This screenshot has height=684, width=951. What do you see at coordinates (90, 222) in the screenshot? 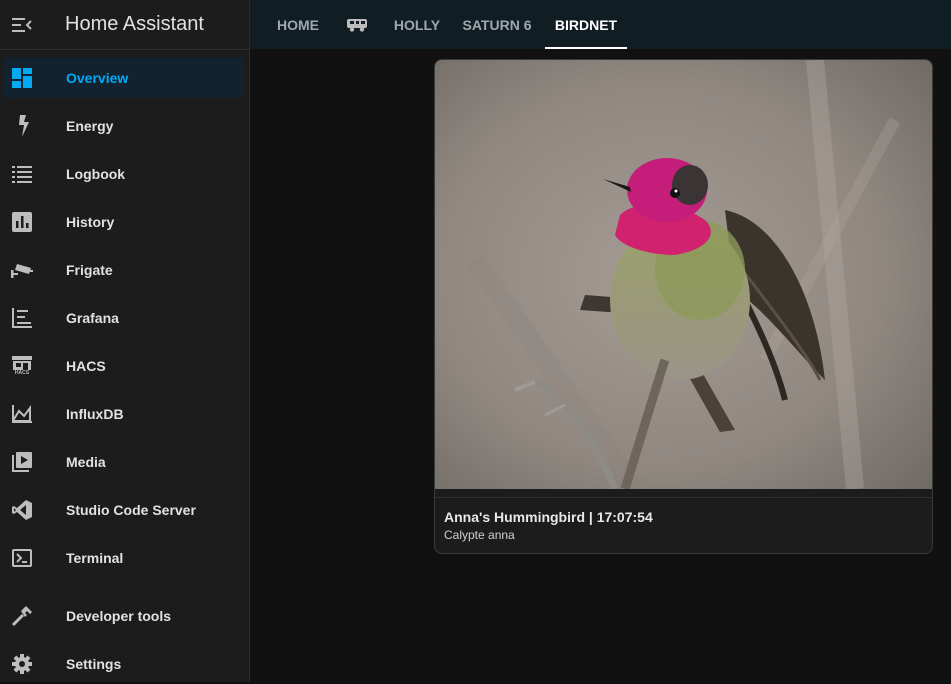
I see `sidebar-item-label: History` at bounding box center [90, 222].